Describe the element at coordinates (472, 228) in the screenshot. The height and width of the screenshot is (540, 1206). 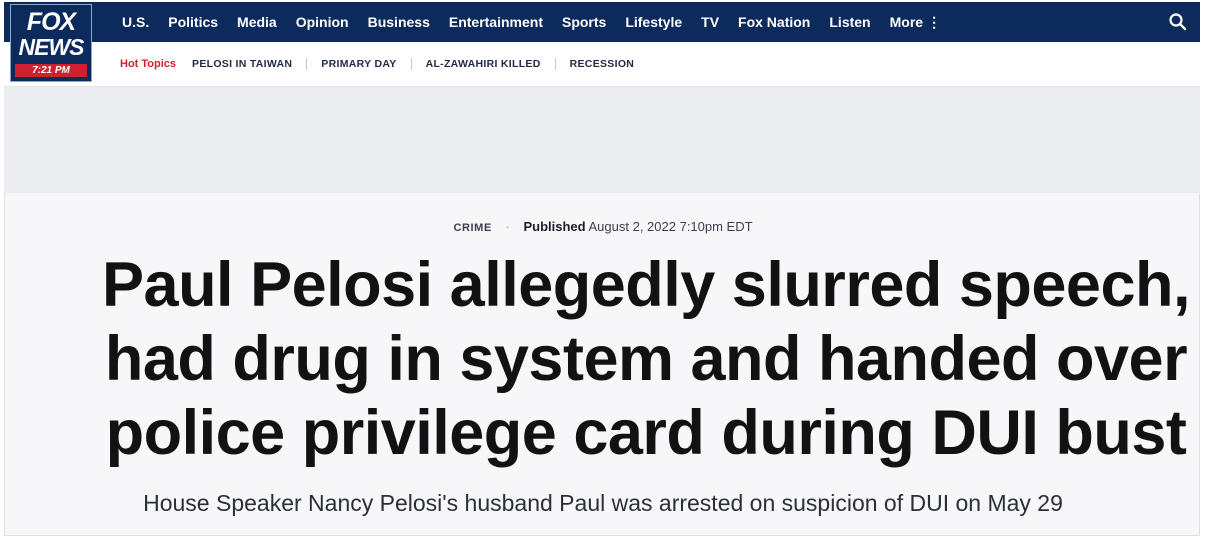
I see `category-link: CRIME` at that location.